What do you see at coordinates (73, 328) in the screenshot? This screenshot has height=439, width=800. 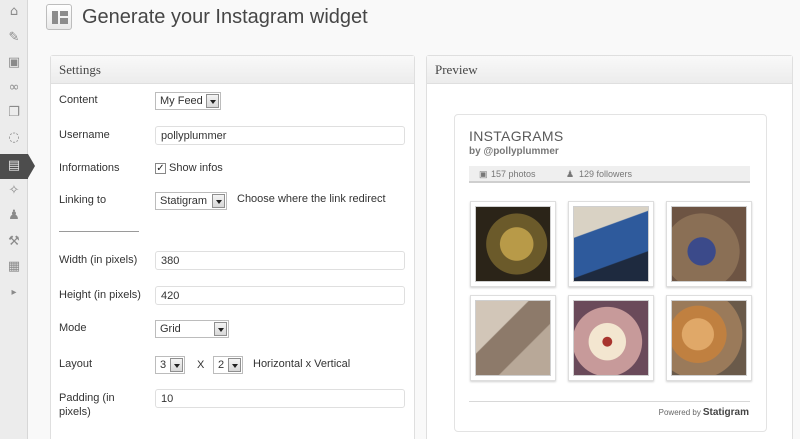 I see `mode-label: Mode` at bounding box center [73, 328].